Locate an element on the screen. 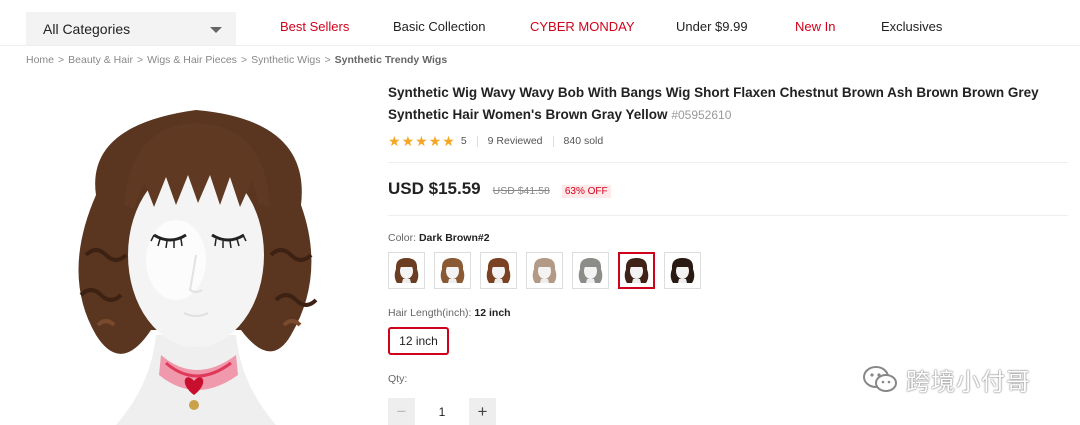  color-swatch-grey is located at coordinates (590, 270).